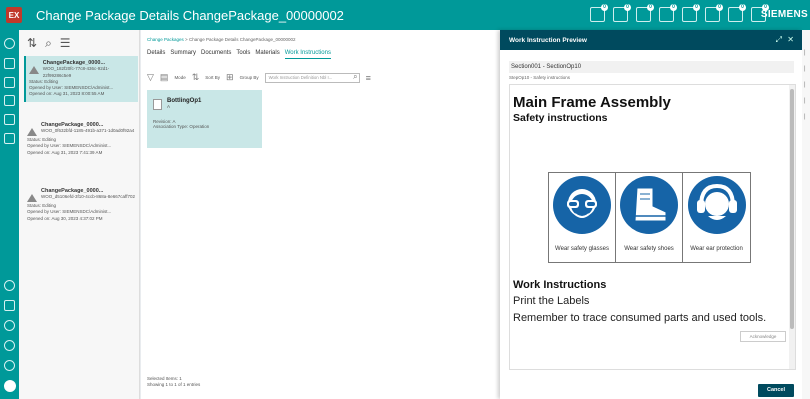 This screenshot has height=399, width=810. Describe the element at coordinates (164, 77) in the screenshot. I see `mode-icon: ▤` at that location.